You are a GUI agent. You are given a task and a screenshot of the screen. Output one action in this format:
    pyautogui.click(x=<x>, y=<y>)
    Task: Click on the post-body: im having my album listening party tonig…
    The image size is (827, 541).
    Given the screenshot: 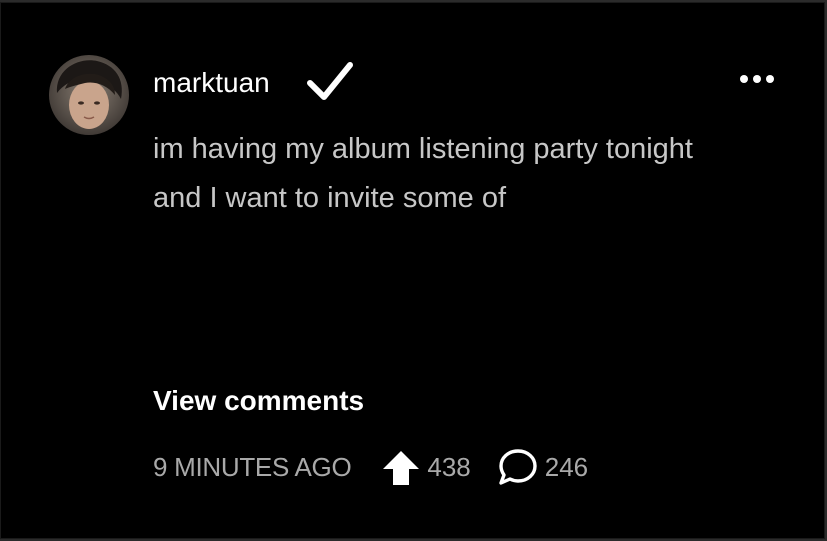 What is the action you would take?
    pyautogui.click(x=473, y=174)
    